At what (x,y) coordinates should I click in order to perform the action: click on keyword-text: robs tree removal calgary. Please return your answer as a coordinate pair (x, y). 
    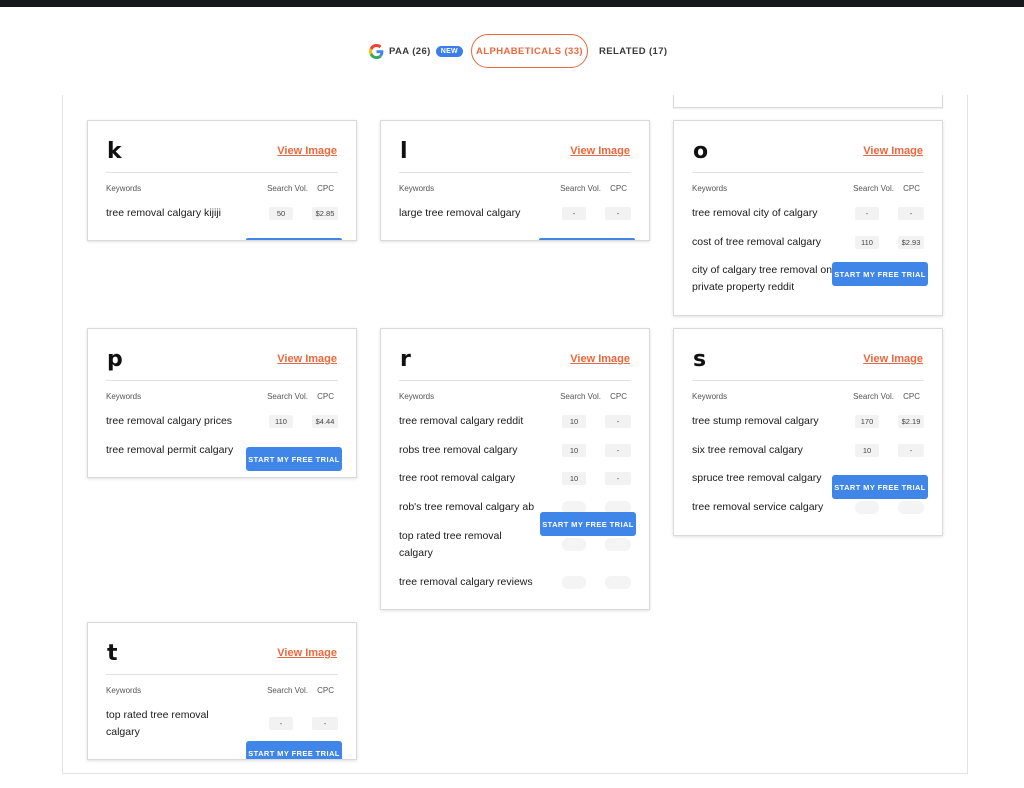
    Looking at the image, I should click on (479, 450).